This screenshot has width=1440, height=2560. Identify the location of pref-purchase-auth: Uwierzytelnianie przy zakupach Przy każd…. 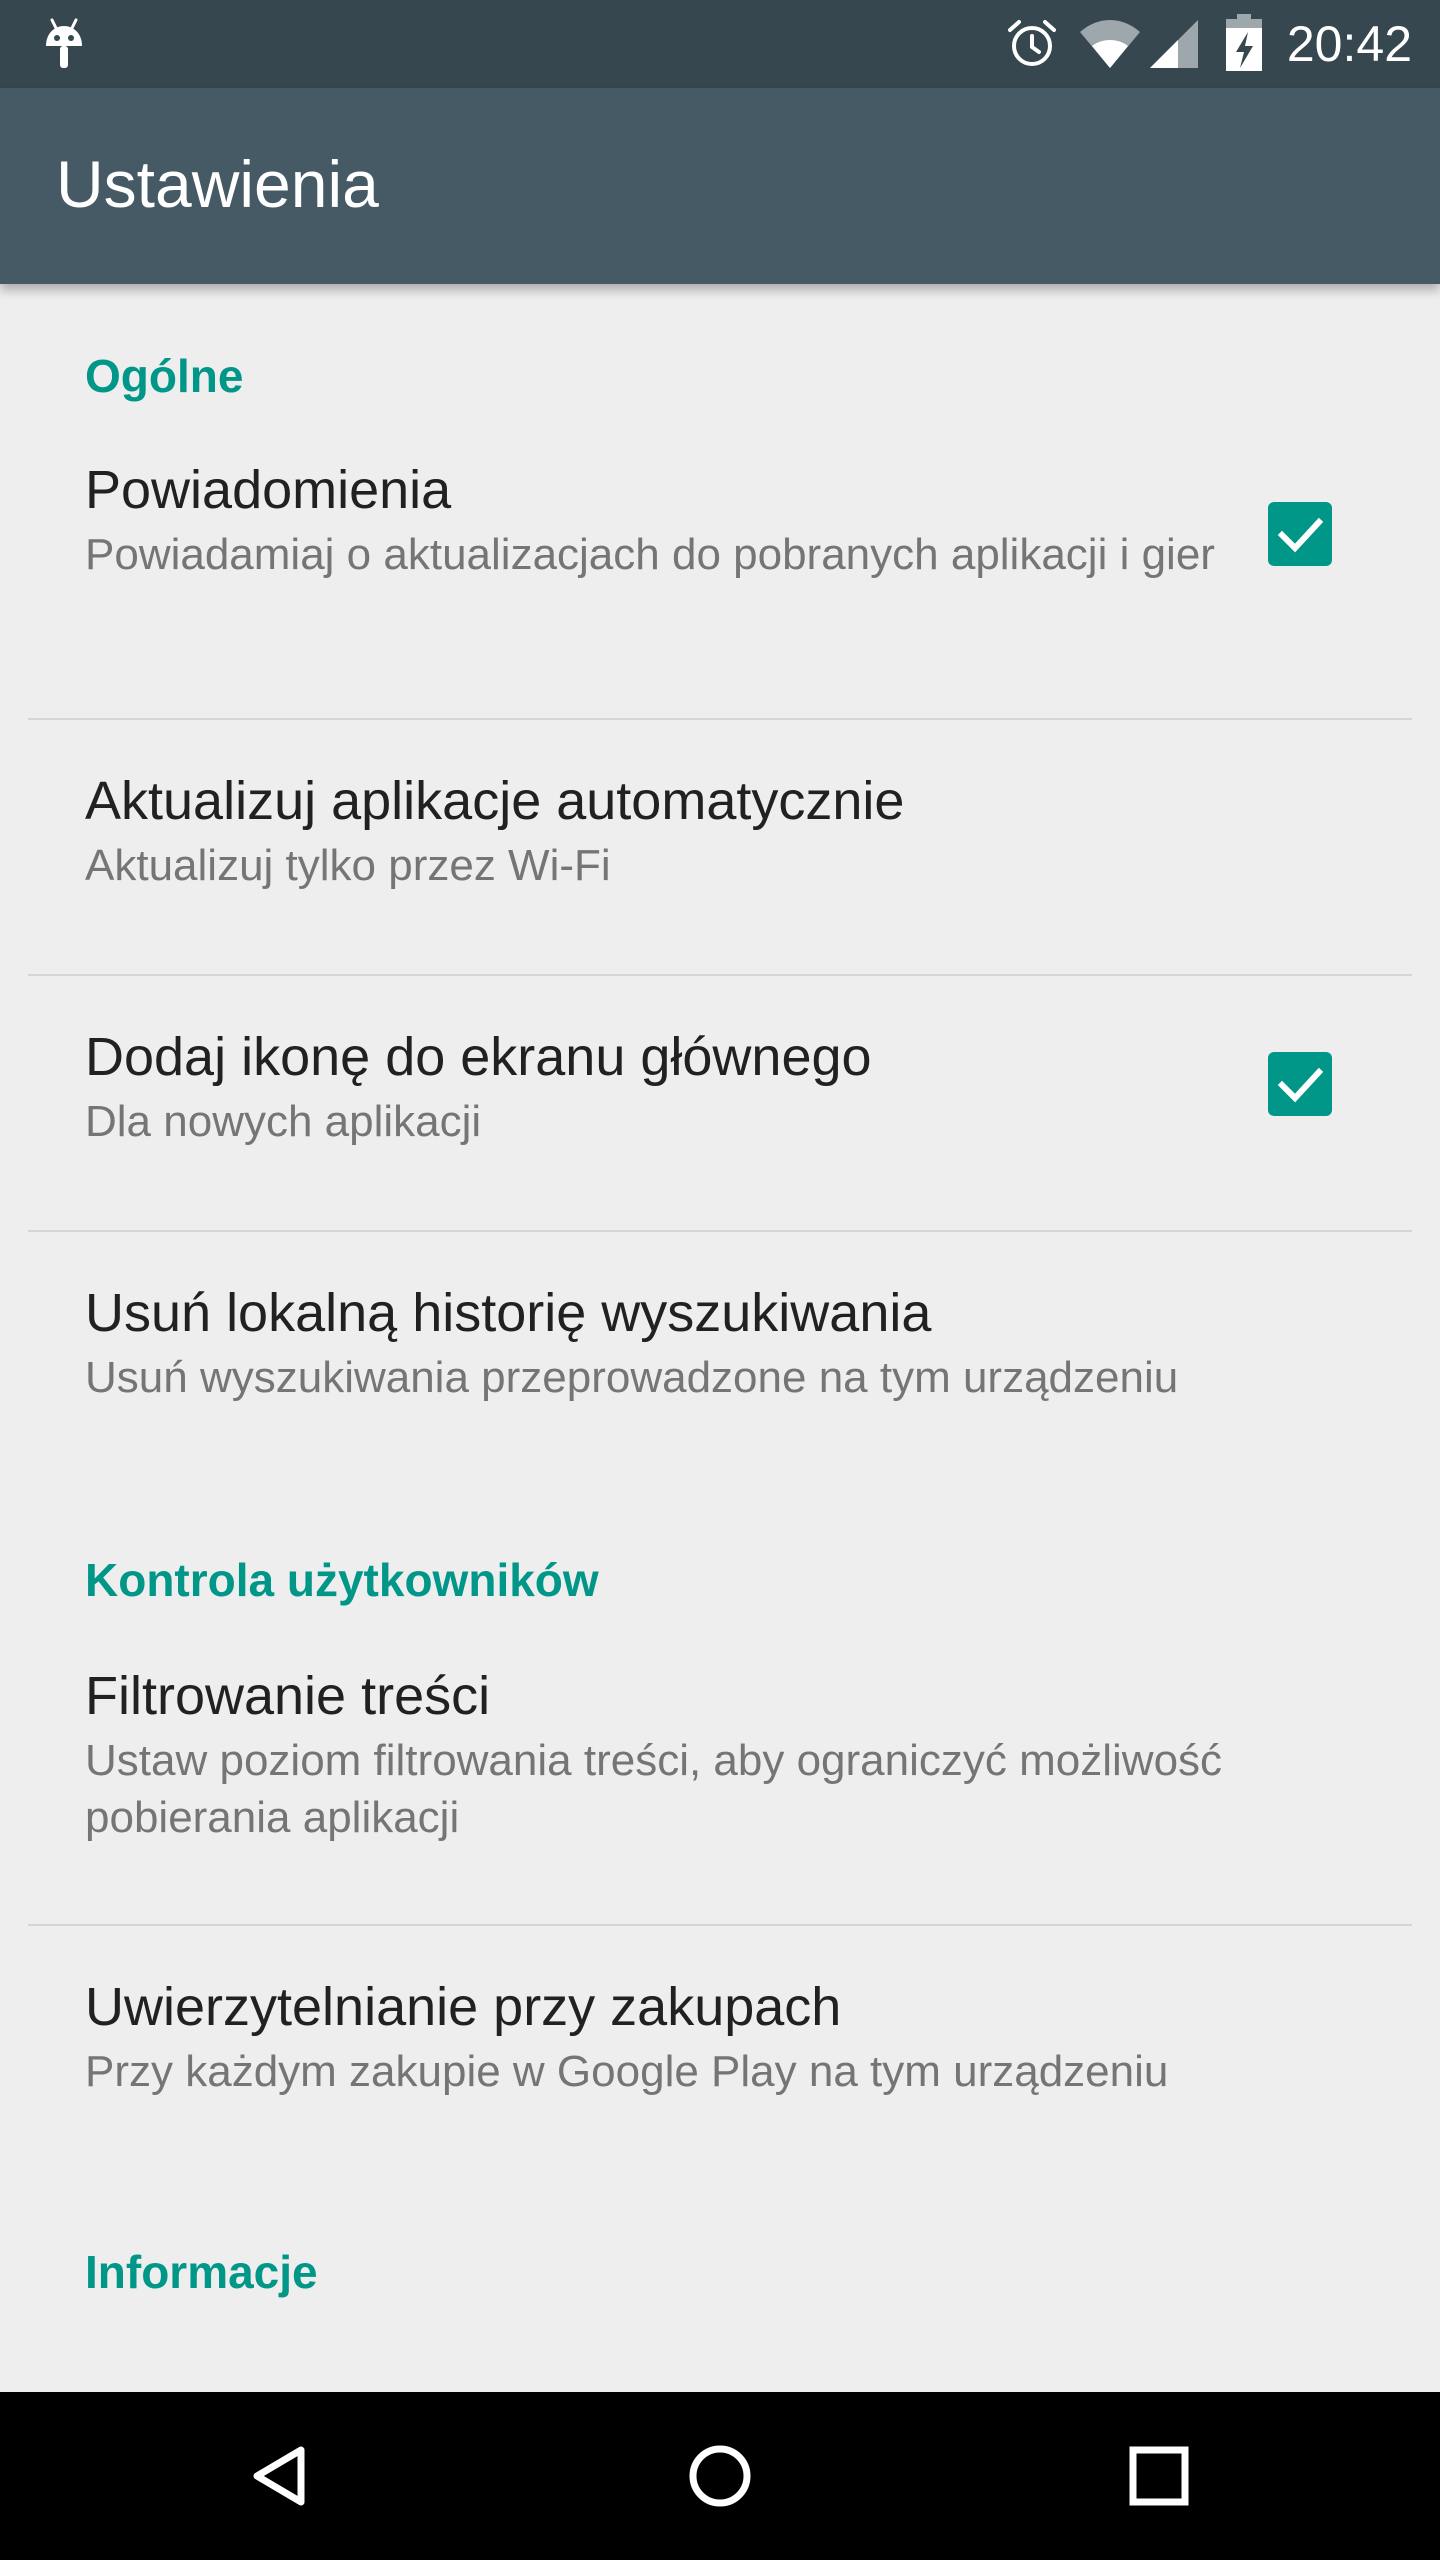
(720, 2050).